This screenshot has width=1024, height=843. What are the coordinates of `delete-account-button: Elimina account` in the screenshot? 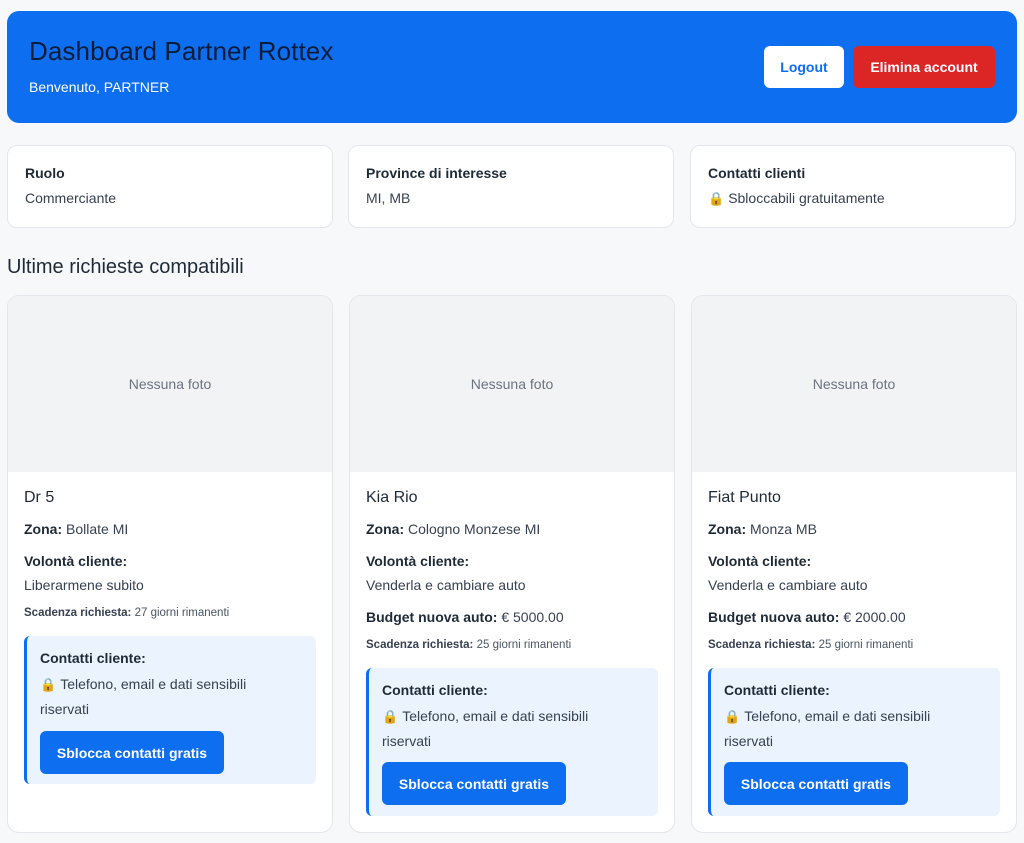 It's located at (924, 67).